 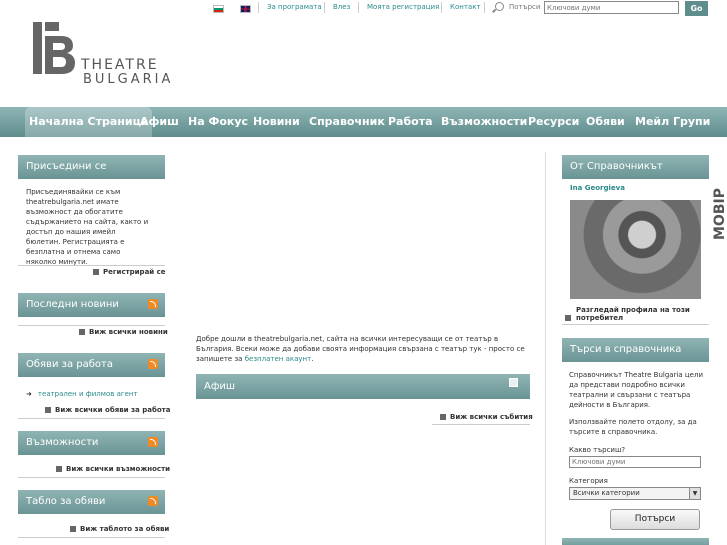 I want to click on all-opps-link: Виж всички възможности, so click(x=113, y=469).